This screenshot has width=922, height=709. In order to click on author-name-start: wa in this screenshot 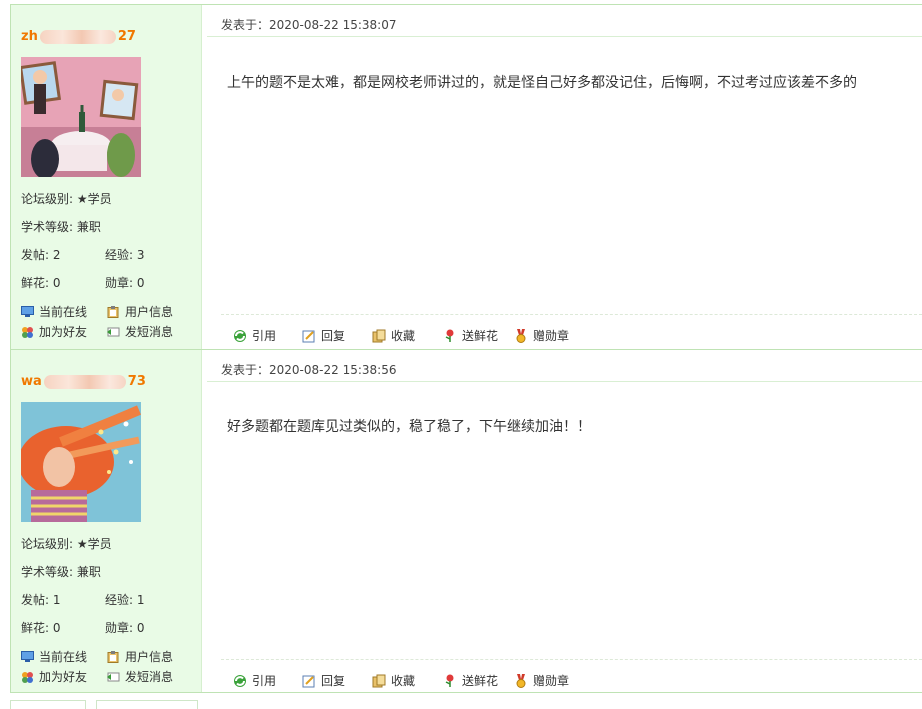, I will do `click(31, 381)`.